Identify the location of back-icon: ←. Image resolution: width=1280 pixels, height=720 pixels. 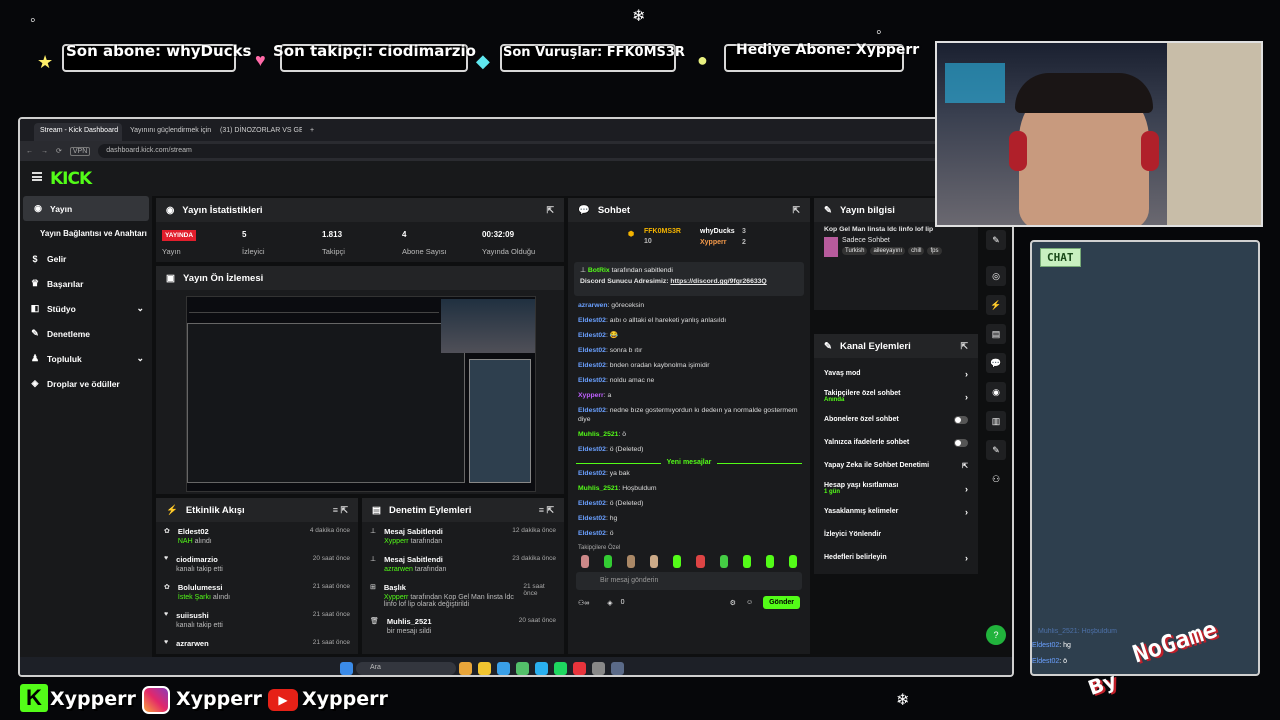
(29, 151).